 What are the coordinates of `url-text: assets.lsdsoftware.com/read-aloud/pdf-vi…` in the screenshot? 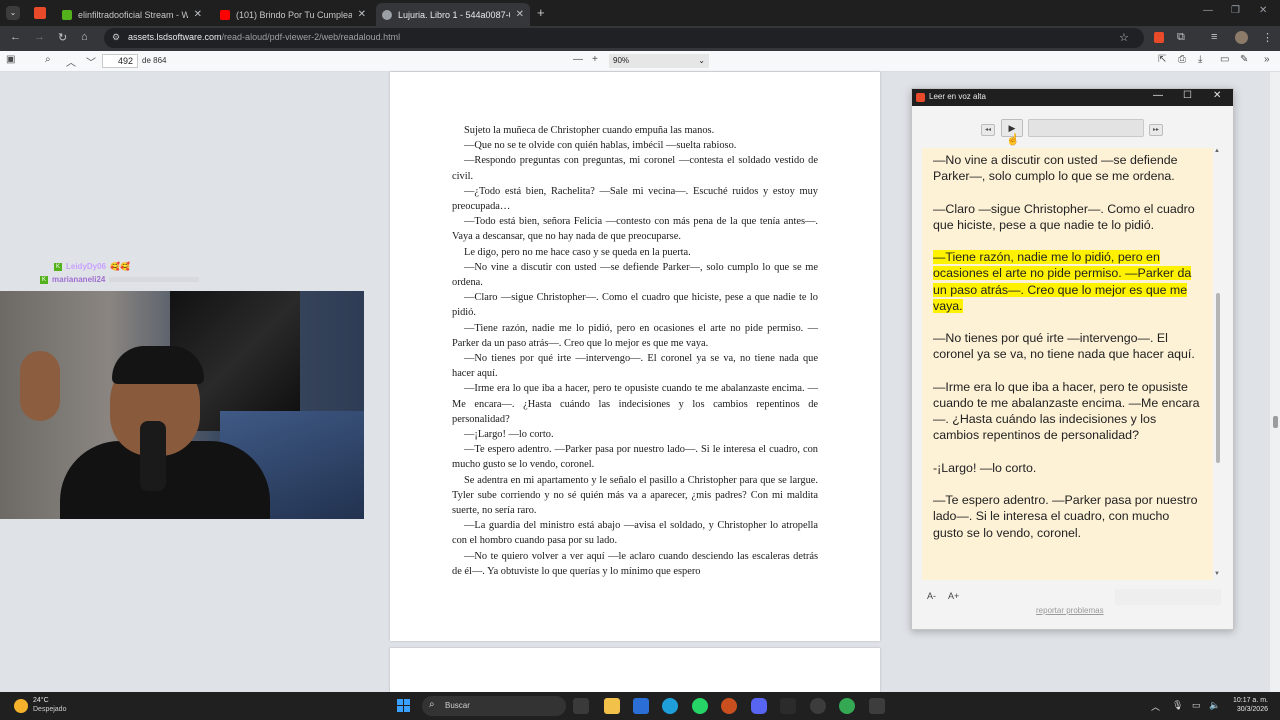 It's located at (264, 37).